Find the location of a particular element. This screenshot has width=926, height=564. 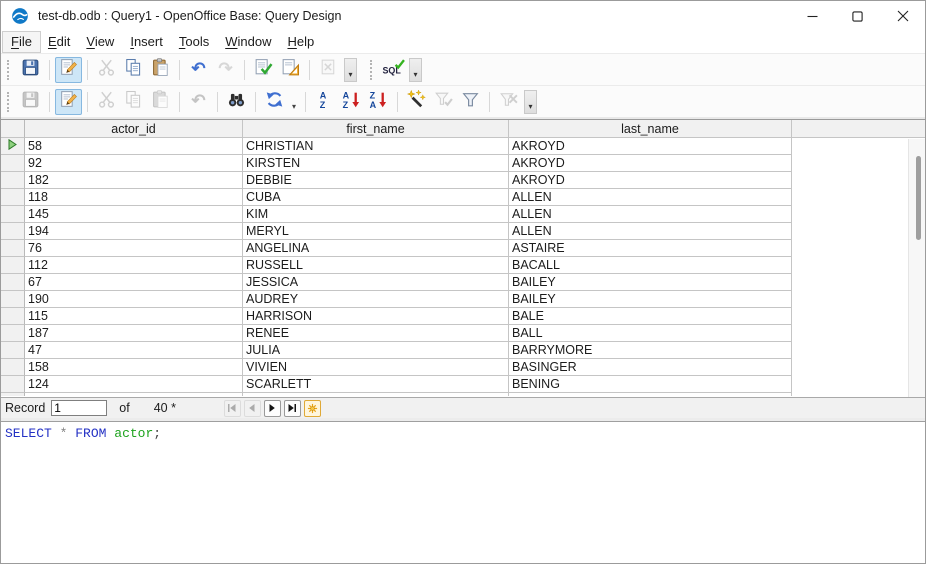

standard-filter-button is located at coordinates (470, 102).